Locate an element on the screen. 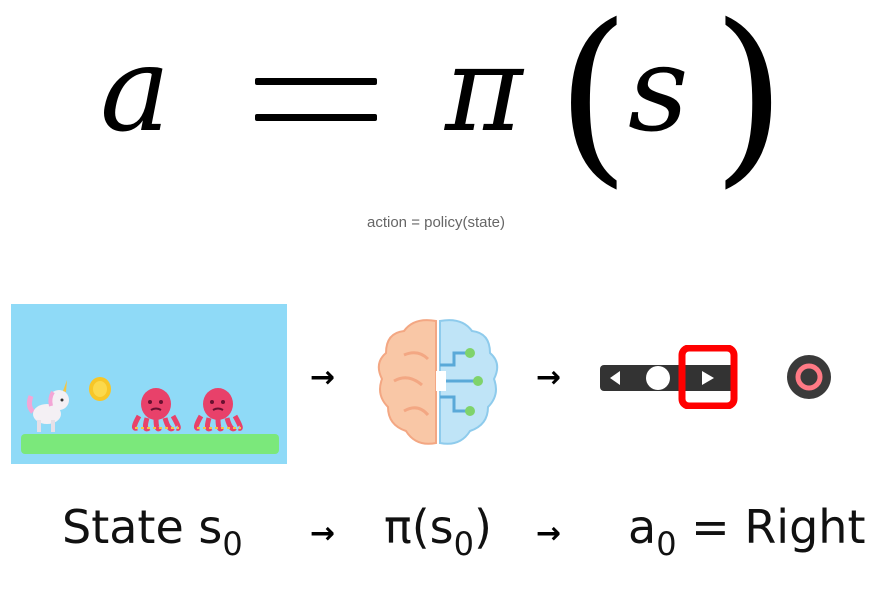  ground-platform is located at coordinates (150, 444).